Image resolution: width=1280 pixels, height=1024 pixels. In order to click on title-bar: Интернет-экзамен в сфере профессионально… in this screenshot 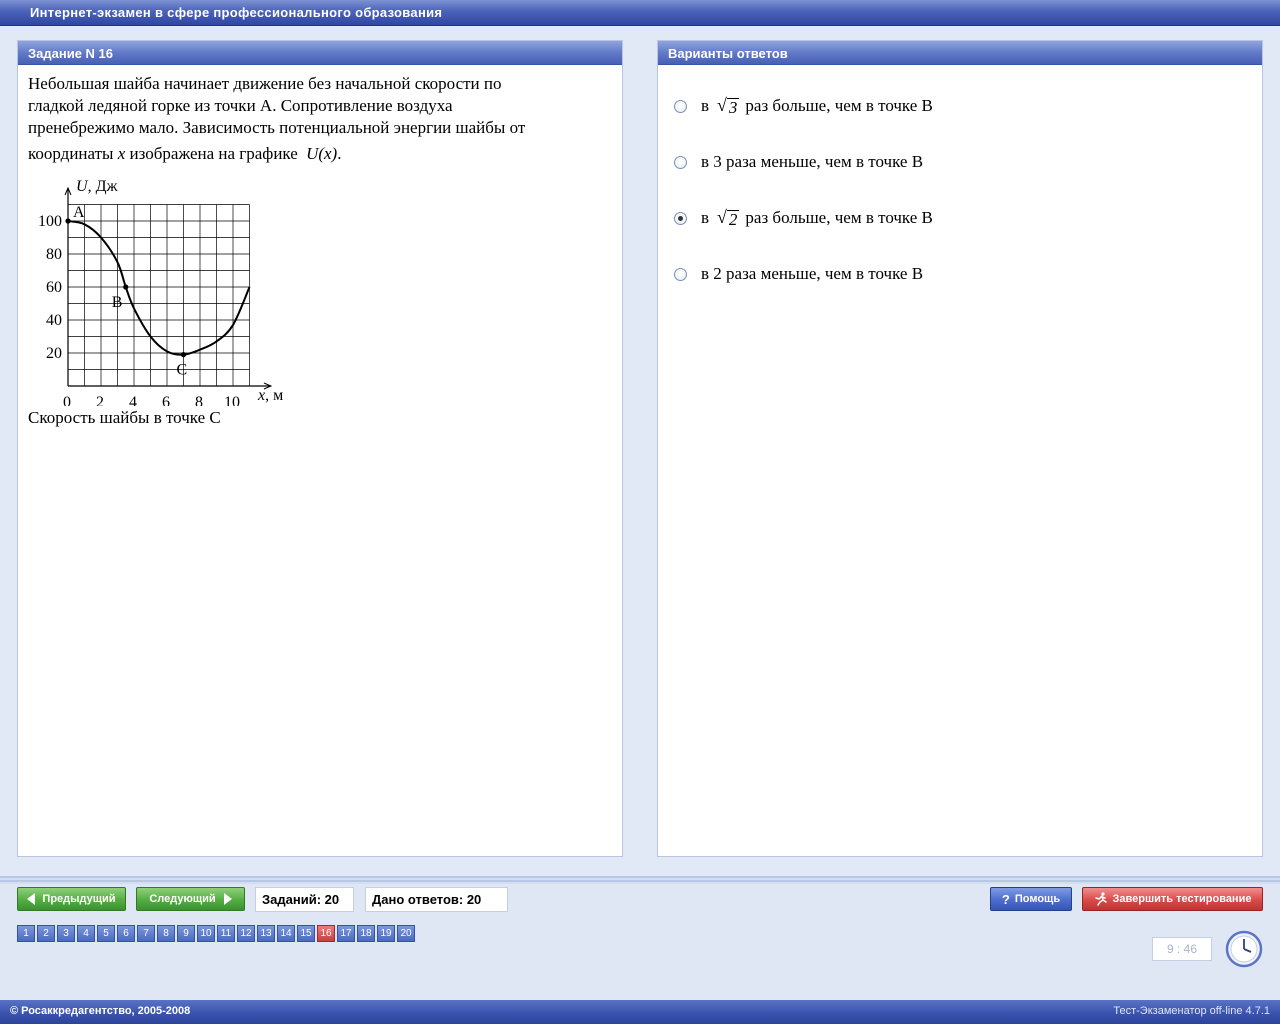, I will do `click(640, 13)`.